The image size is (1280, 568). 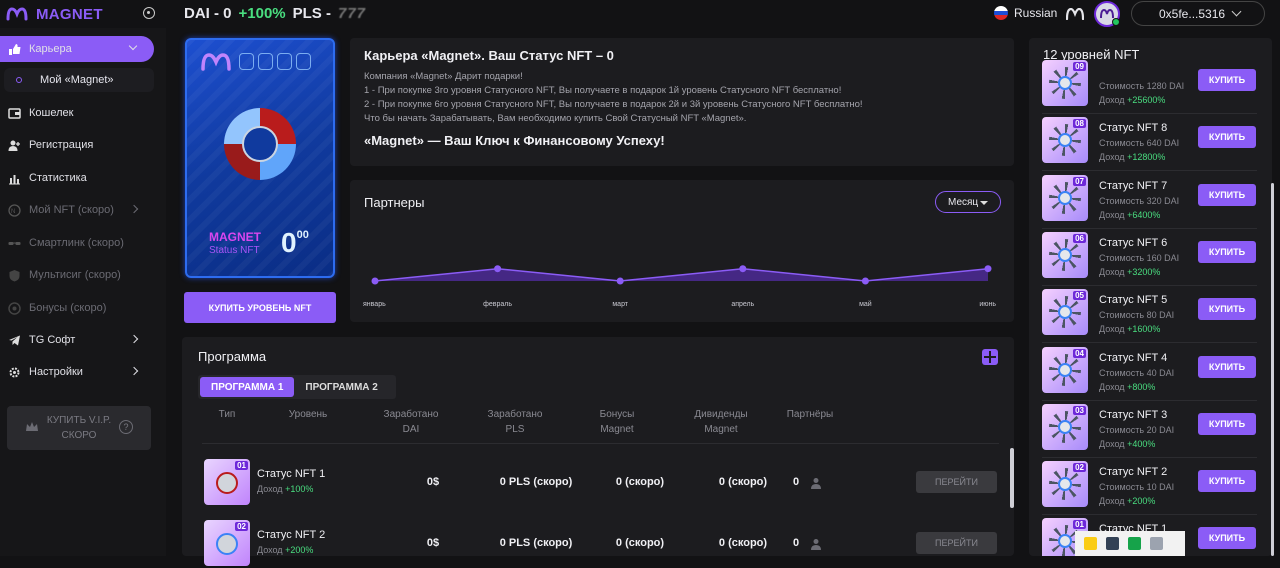 I want to click on level-income: Доход +800%, so click(x=1127, y=386).